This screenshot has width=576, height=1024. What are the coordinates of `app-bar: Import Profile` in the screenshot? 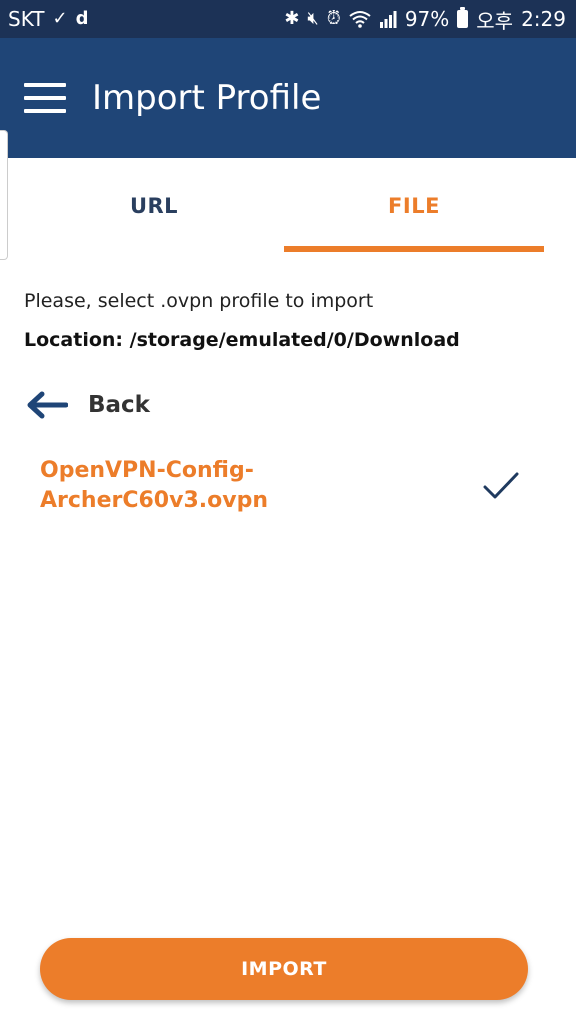 It's located at (288, 98).